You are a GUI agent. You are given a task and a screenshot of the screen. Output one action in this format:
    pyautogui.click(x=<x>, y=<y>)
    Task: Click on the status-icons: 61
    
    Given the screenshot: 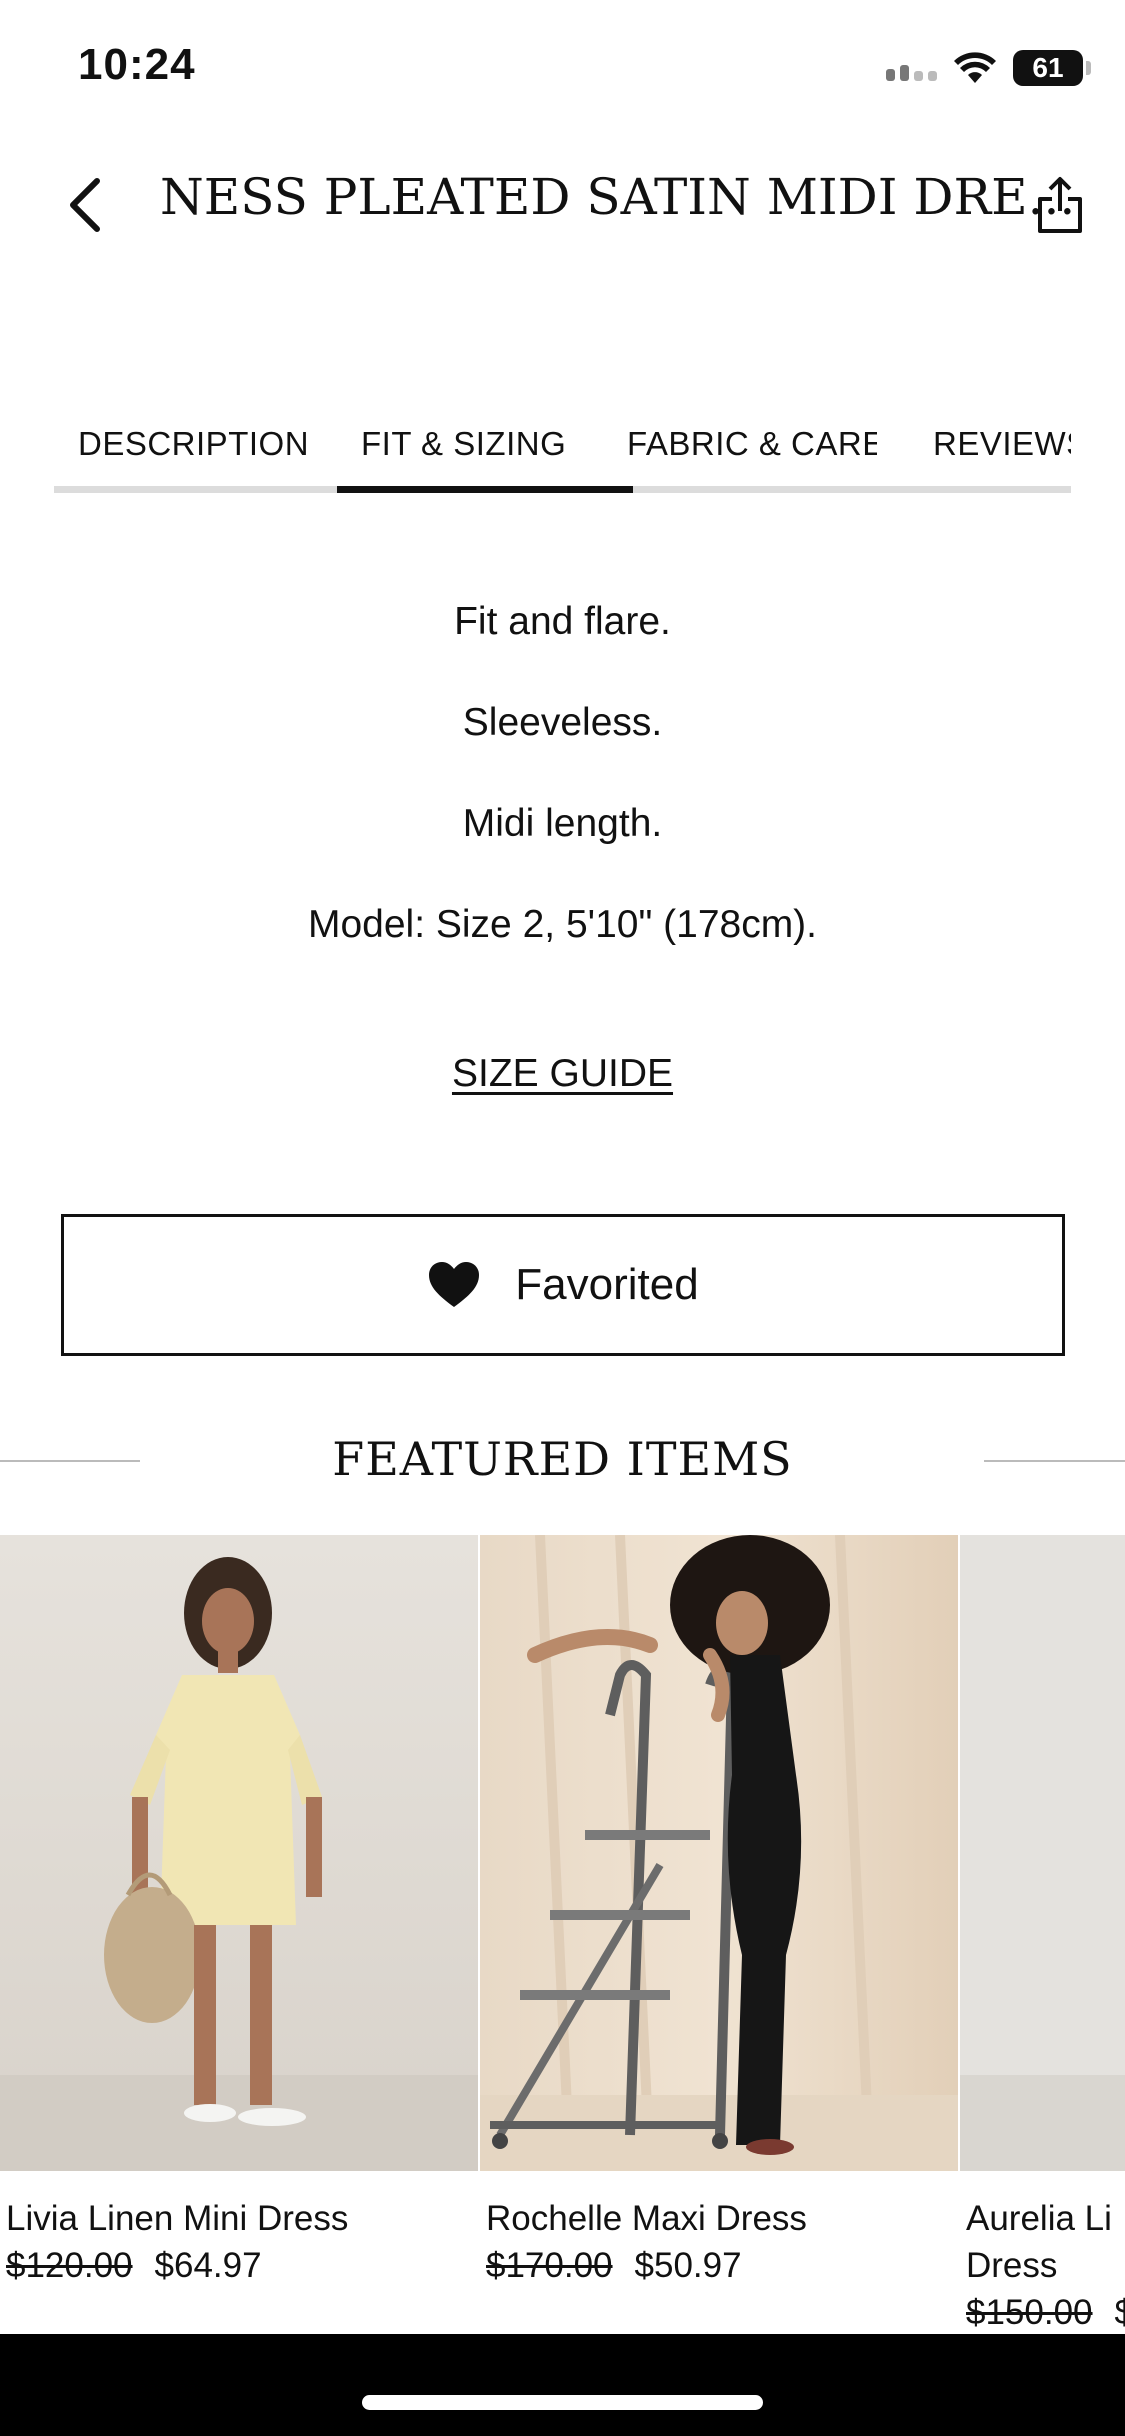 What is the action you would take?
    pyautogui.click(x=988, y=68)
    